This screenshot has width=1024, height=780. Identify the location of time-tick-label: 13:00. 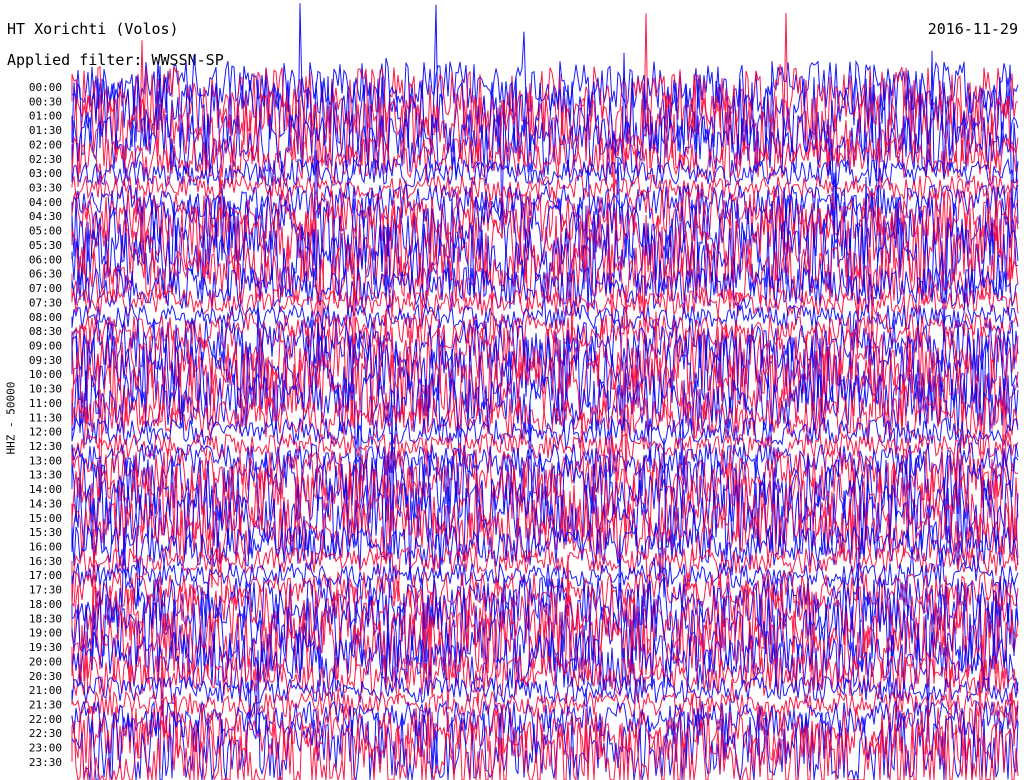
(45, 460).